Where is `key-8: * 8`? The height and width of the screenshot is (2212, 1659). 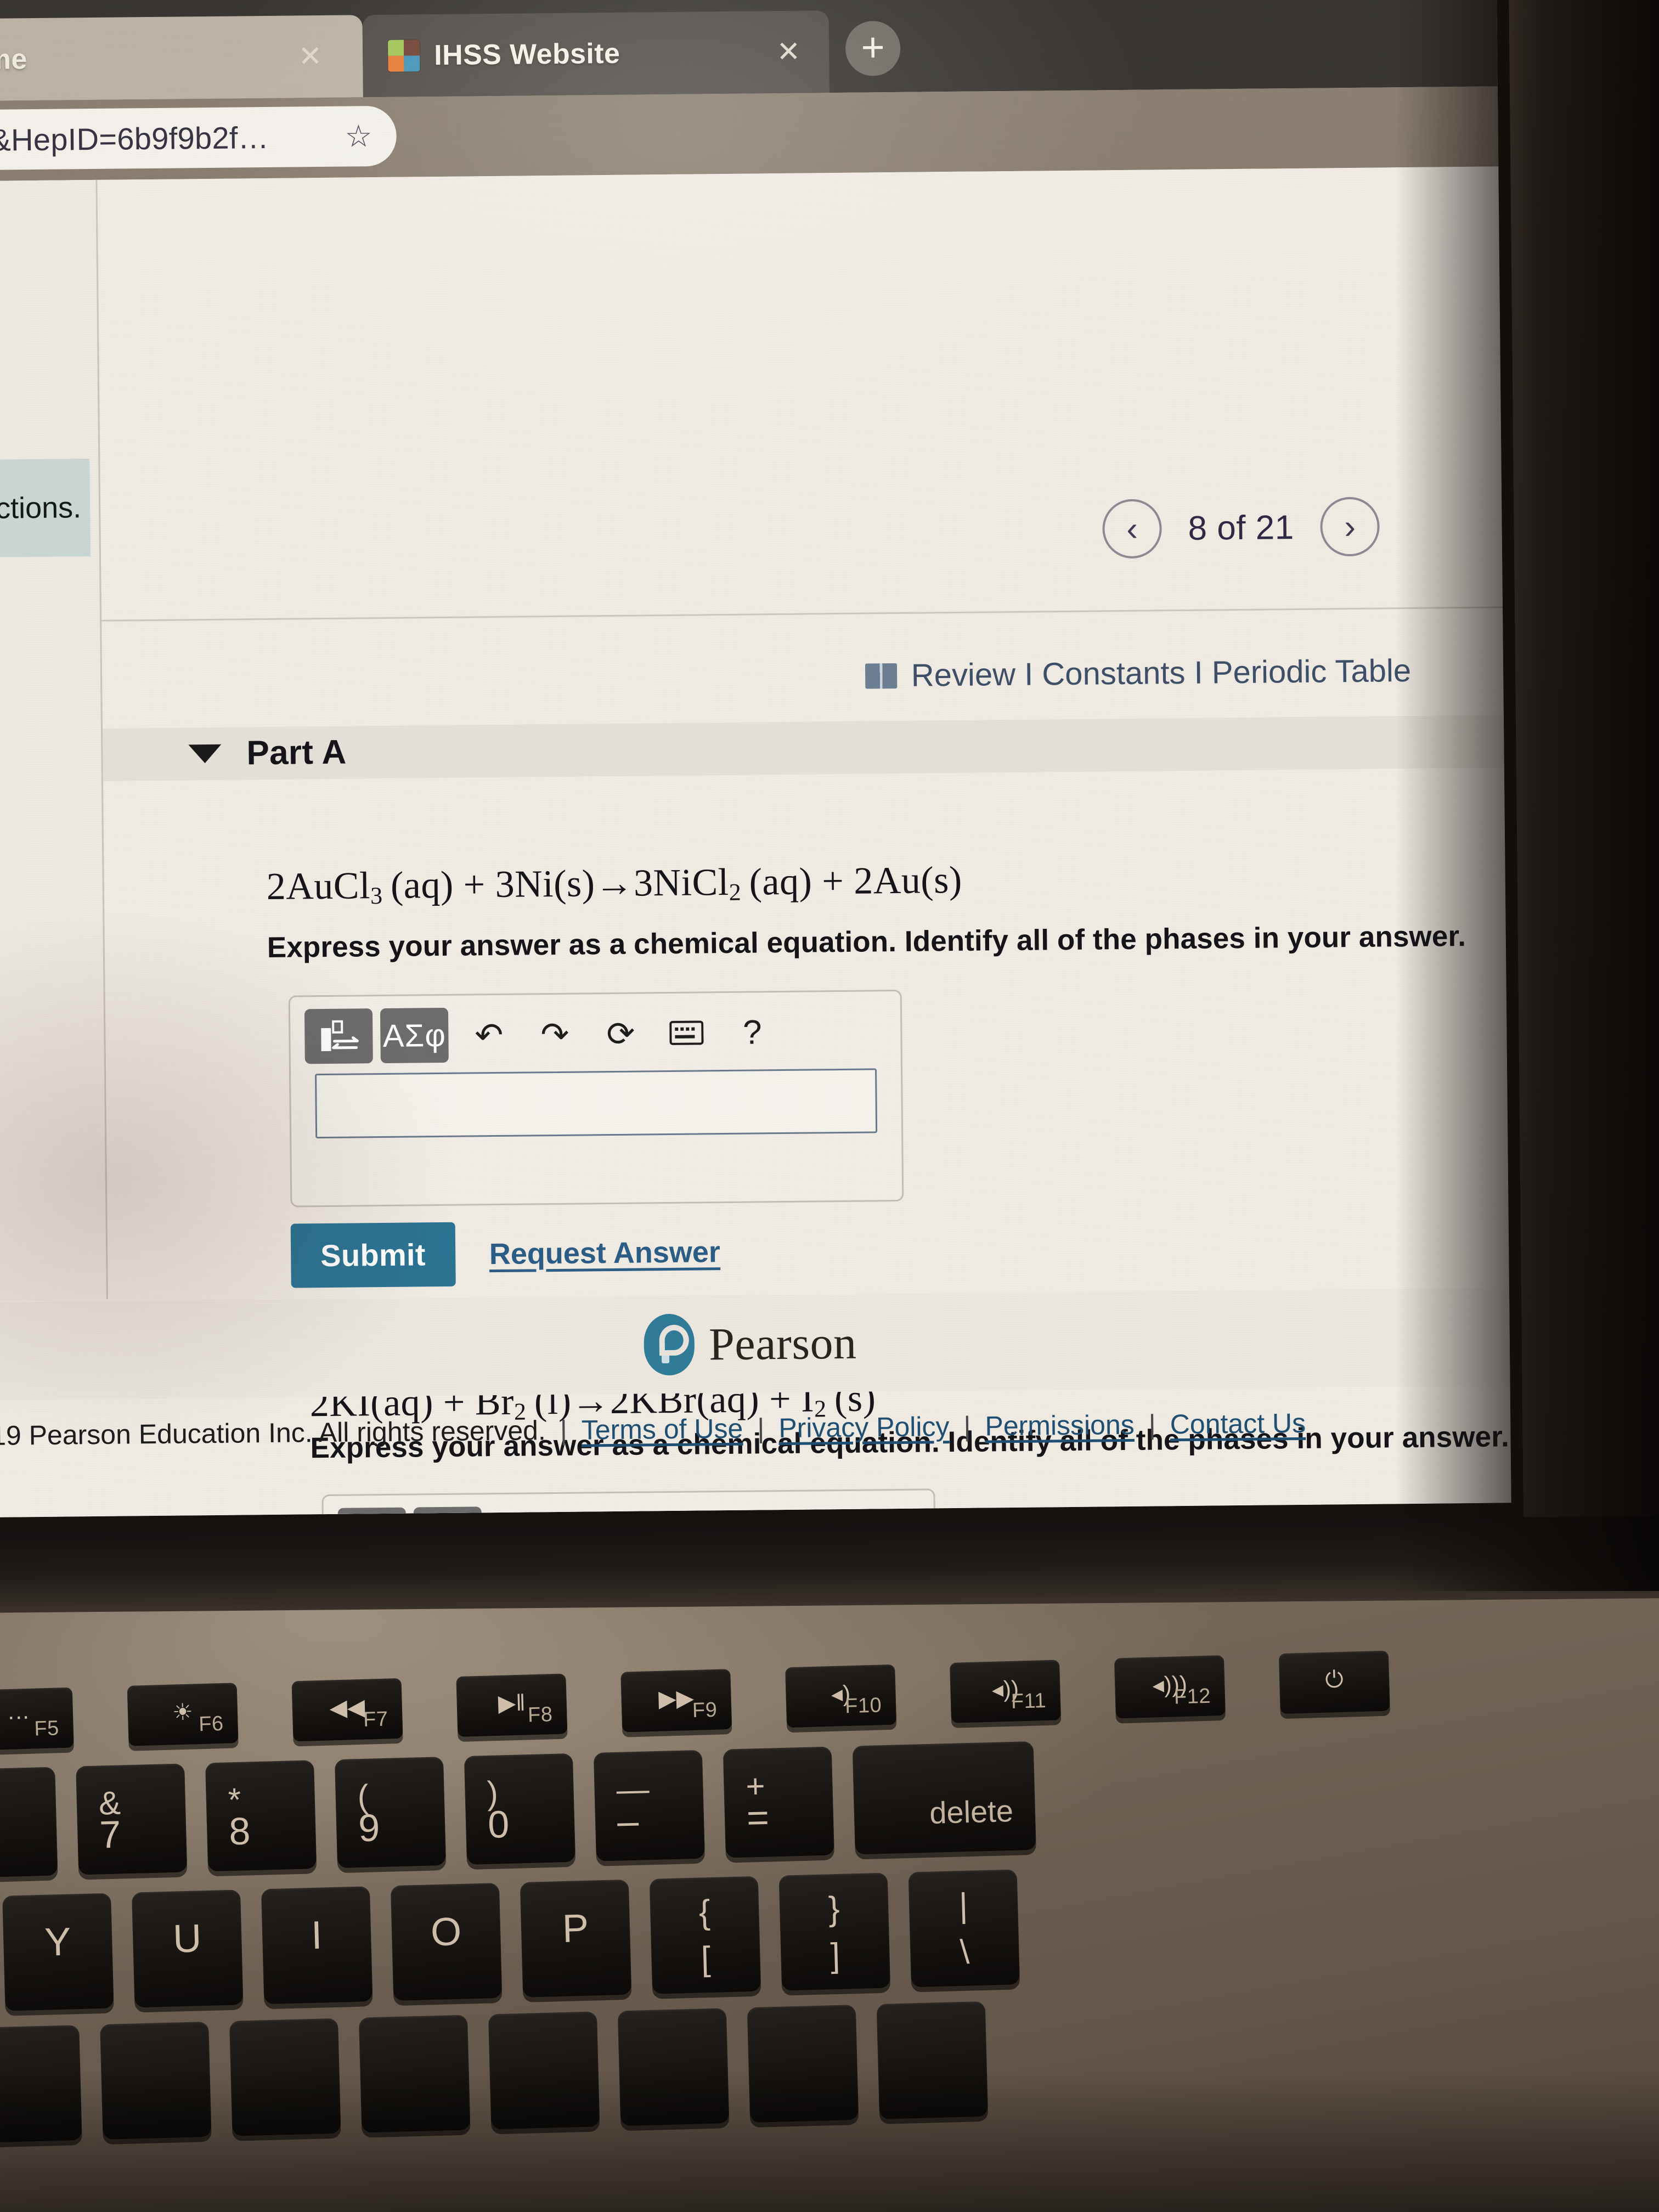 key-8: * 8 is located at coordinates (261, 1816).